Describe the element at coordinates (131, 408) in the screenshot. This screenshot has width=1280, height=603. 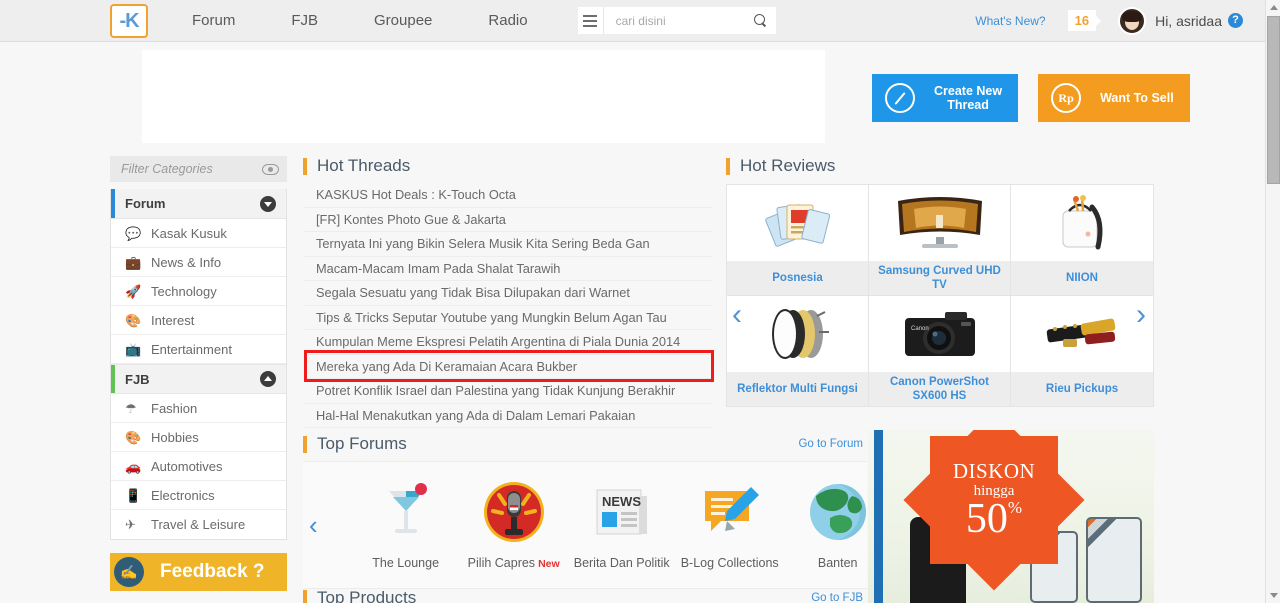
I see `hanger-icon: ☂` at that location.